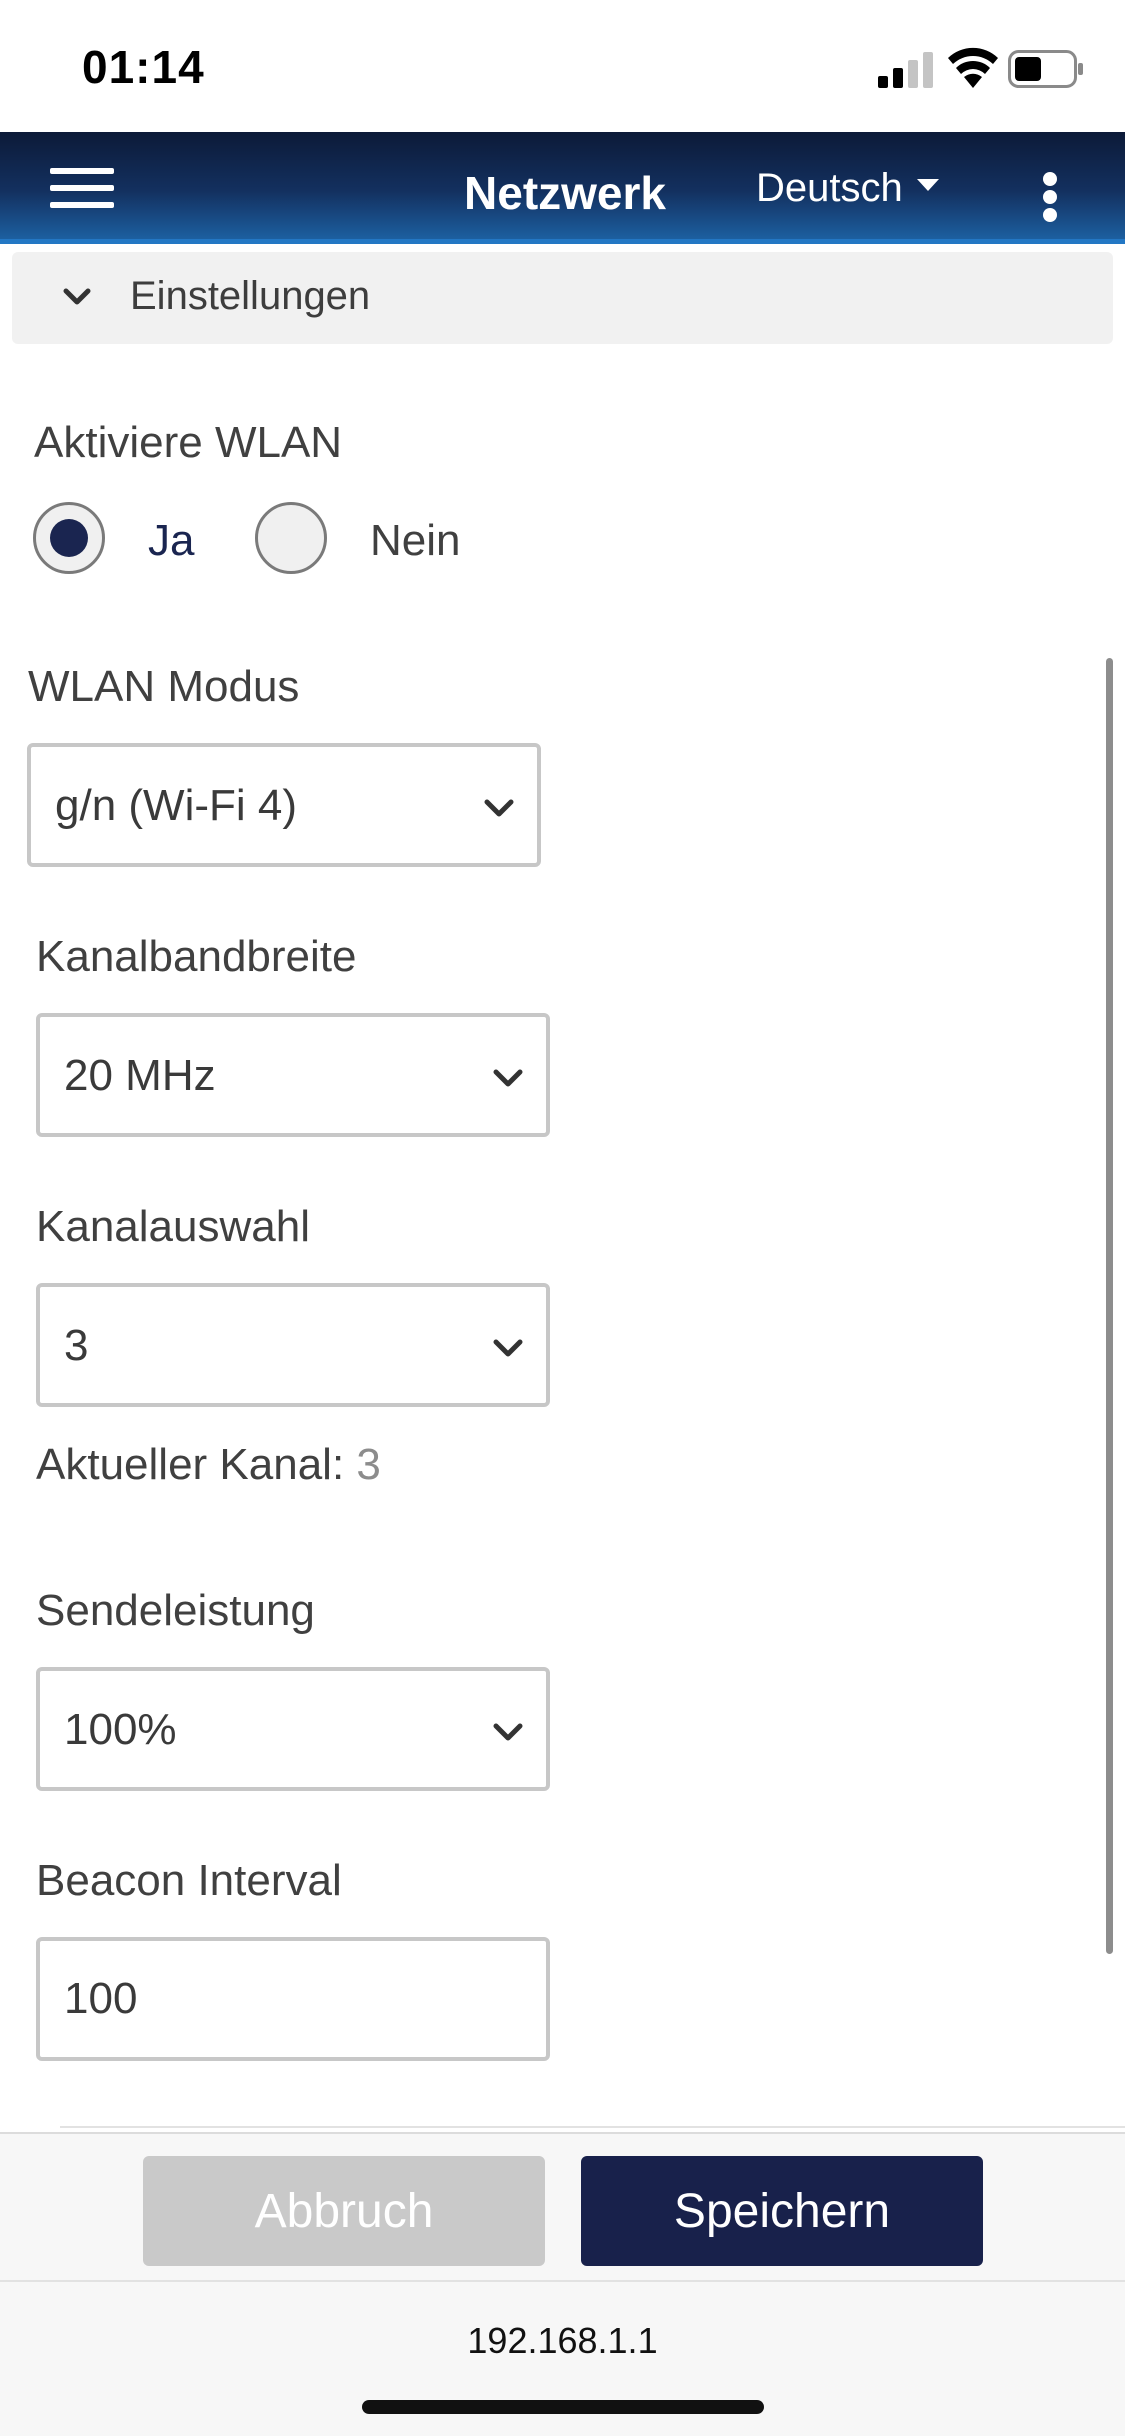 This screenshot has height=2436, width=1125. I want to click on current-channel-info: Aktueller Kanal: 3, so click(208, 1465).